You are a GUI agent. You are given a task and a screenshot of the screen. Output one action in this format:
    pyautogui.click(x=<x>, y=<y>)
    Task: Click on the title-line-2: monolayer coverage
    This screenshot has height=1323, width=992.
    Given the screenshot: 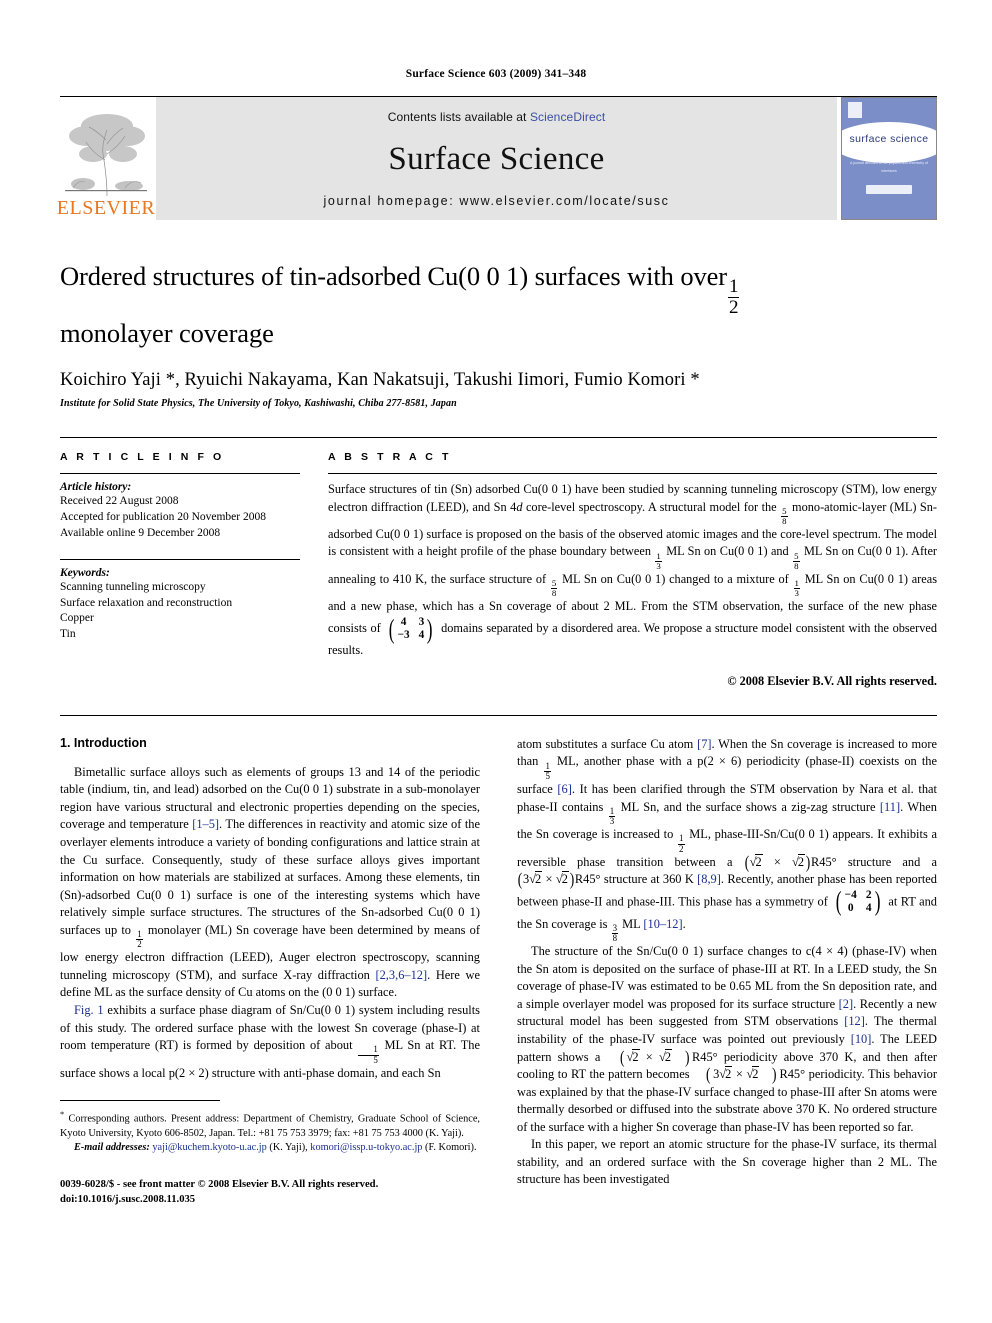 What is the action you would take?
    pyautogui.click(x=167, y=333)
    